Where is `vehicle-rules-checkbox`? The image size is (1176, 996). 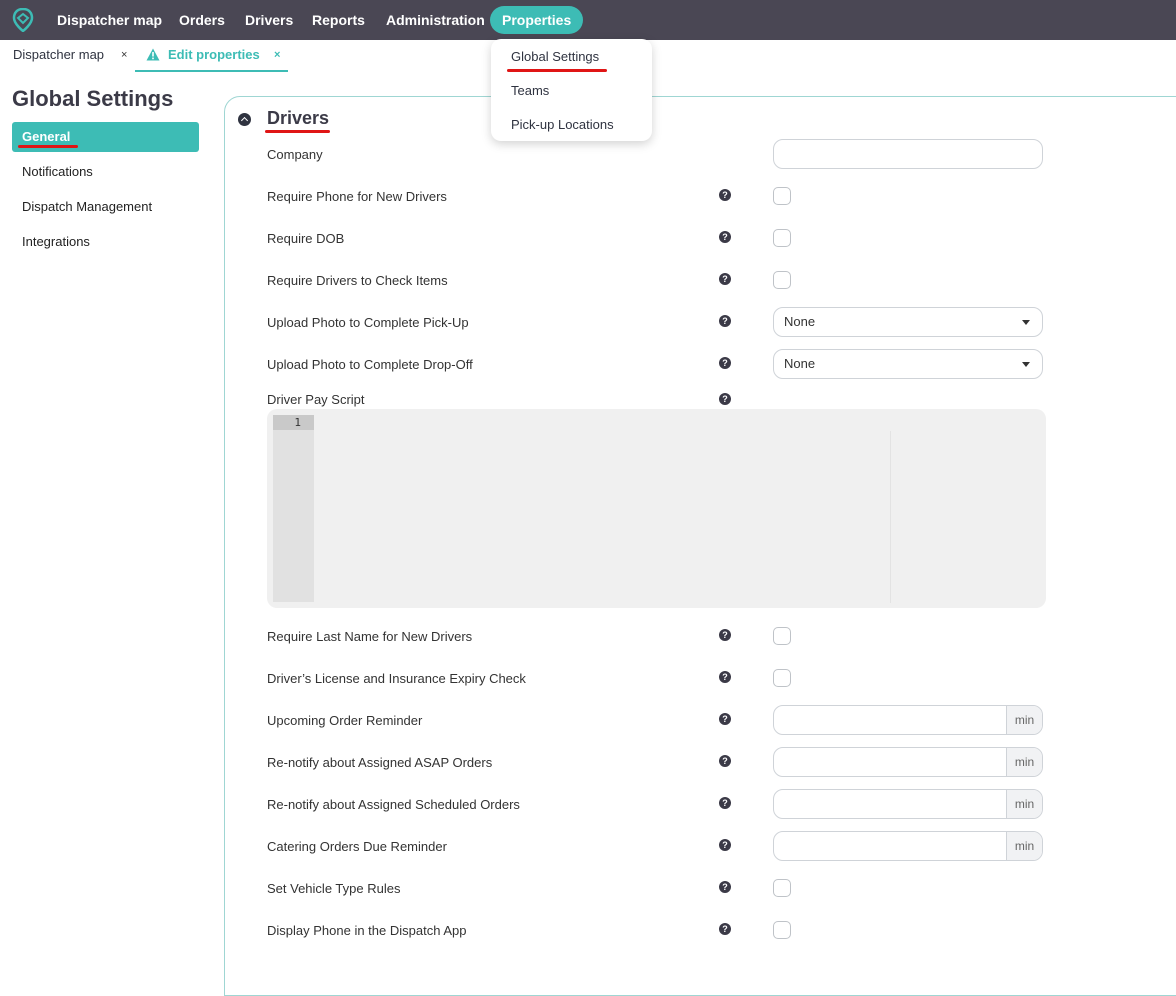 vehicle-rules-checkbox is located at coordinates (782, 888).